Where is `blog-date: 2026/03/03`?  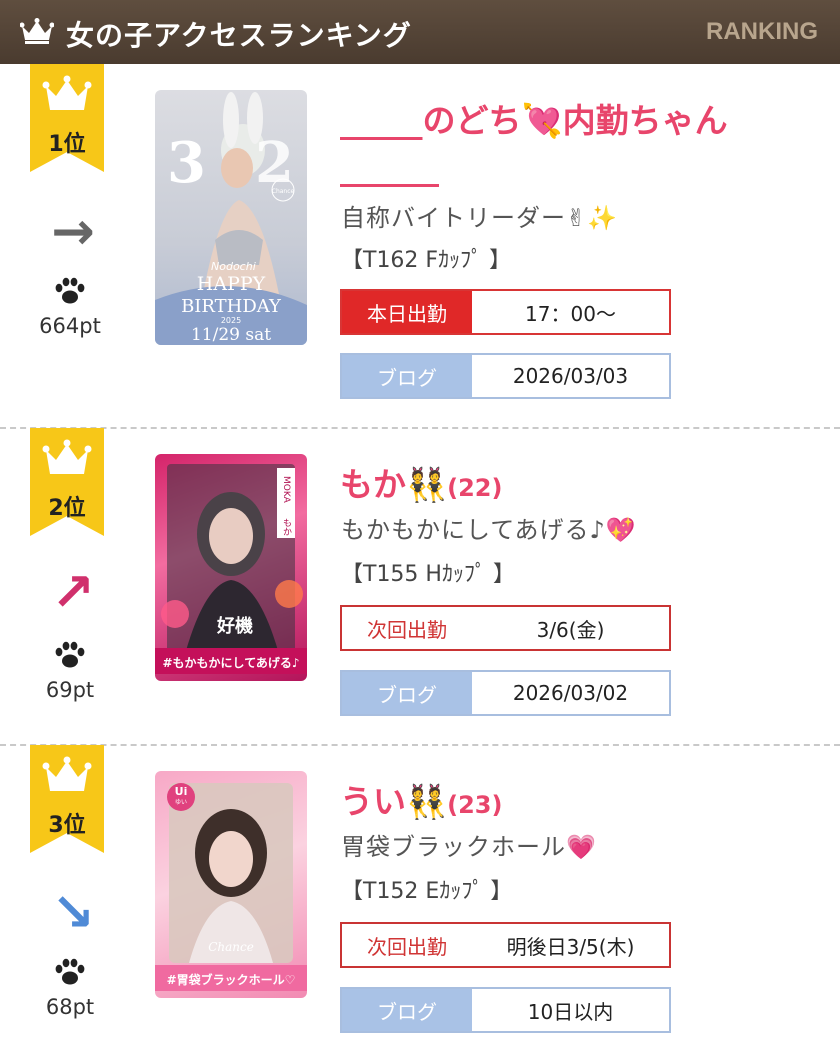
blog-date: 2026/03/03 is located at coordinates (570, 376).